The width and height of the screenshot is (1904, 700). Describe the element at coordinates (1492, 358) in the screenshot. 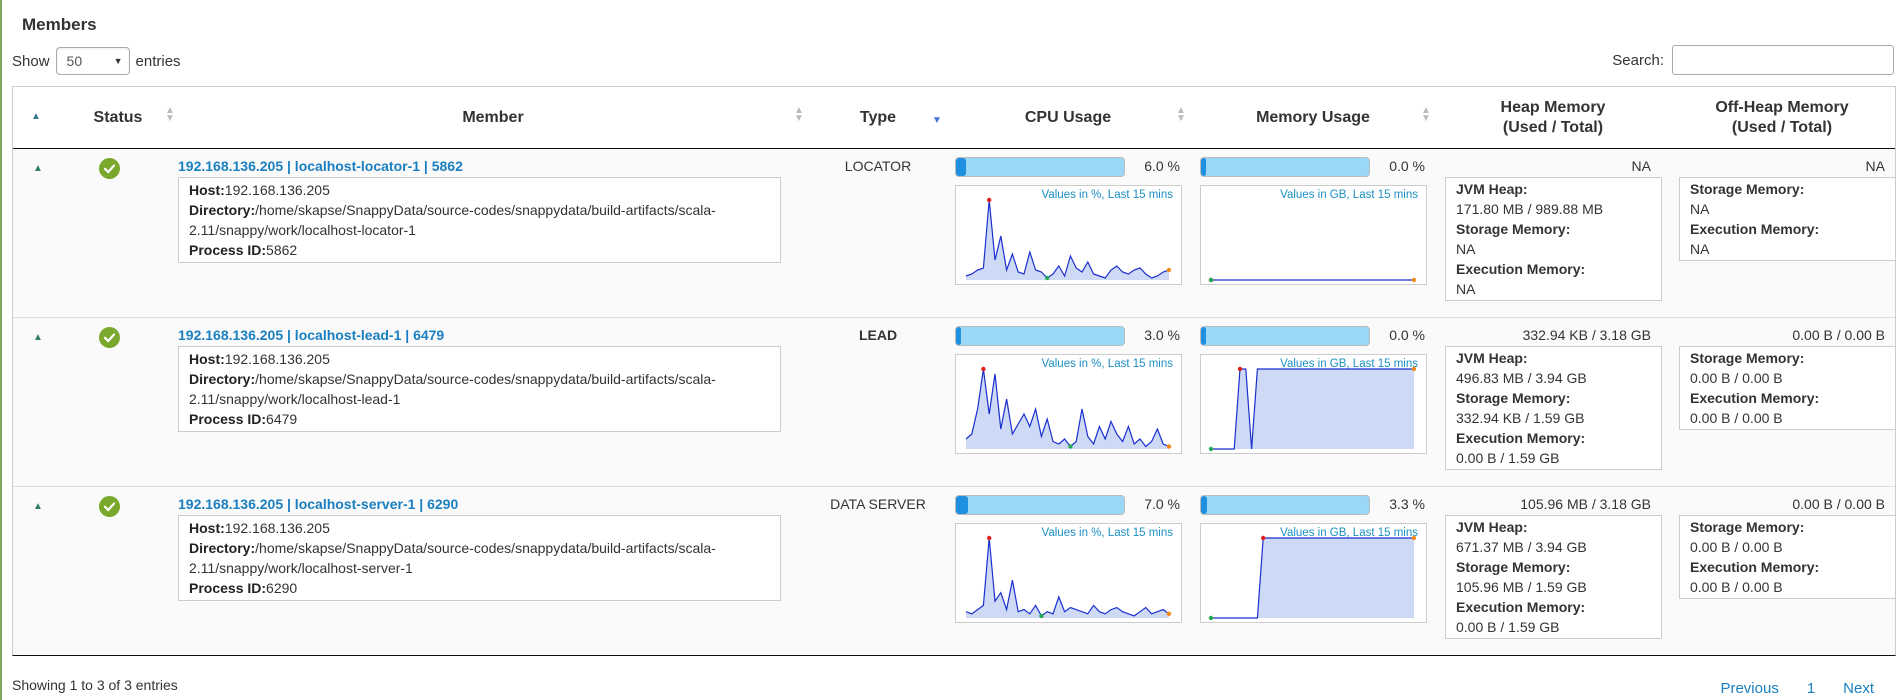

I see `jvm-heap-label: JVM Heap:` at that location.